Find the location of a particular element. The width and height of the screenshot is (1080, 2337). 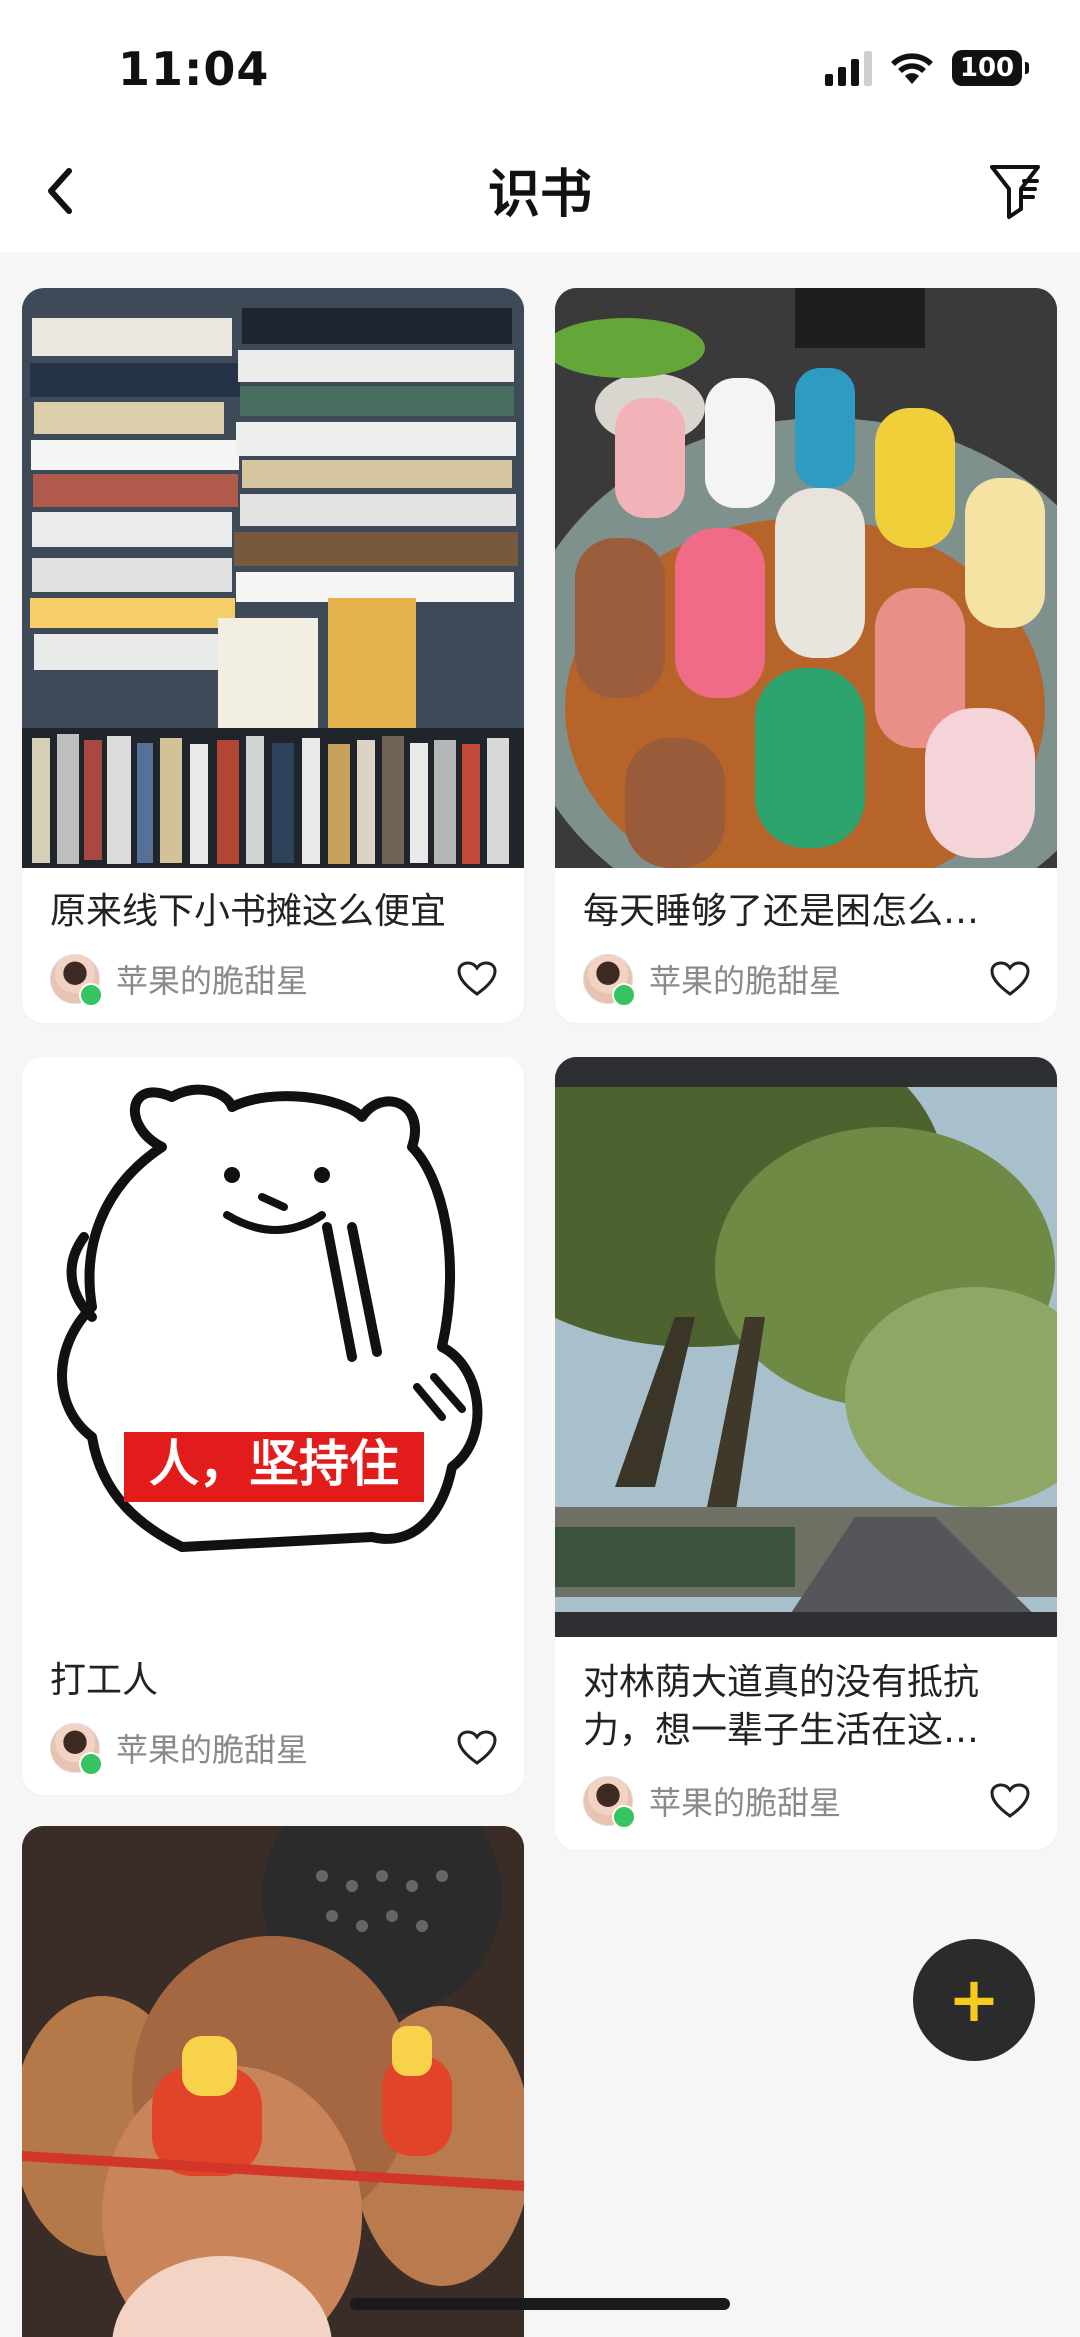

post-image-plush is located at coordinates (273, 2081).